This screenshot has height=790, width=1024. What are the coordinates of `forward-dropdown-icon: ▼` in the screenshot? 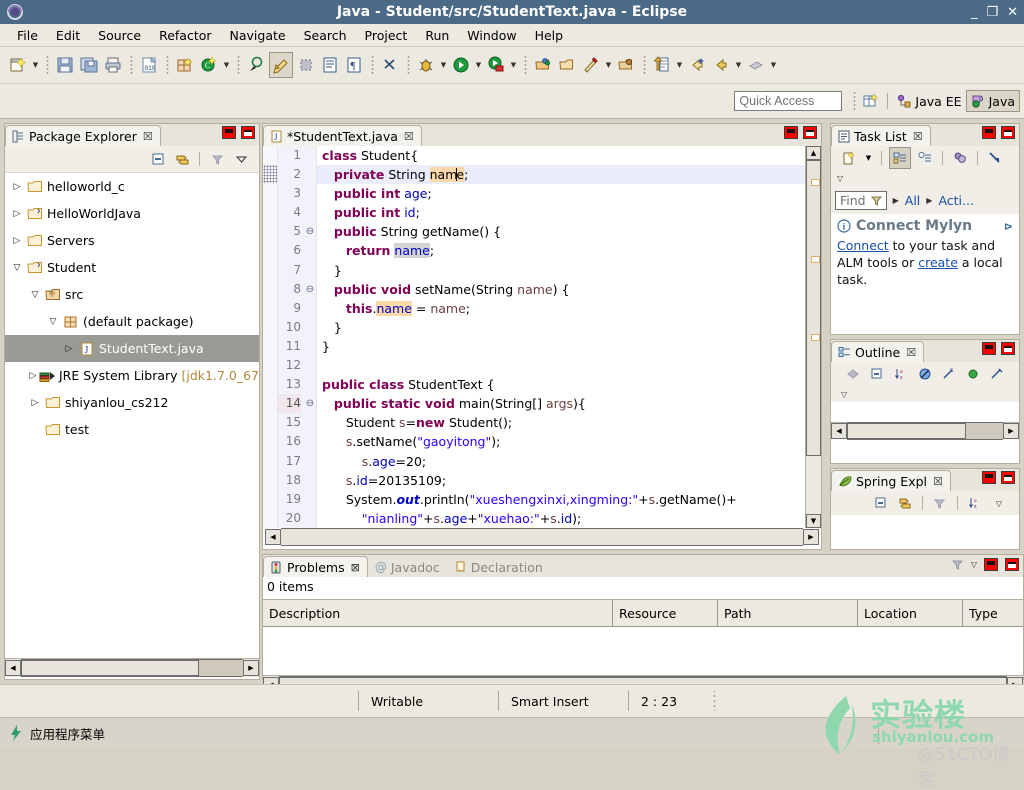 It's located at (738, 65).